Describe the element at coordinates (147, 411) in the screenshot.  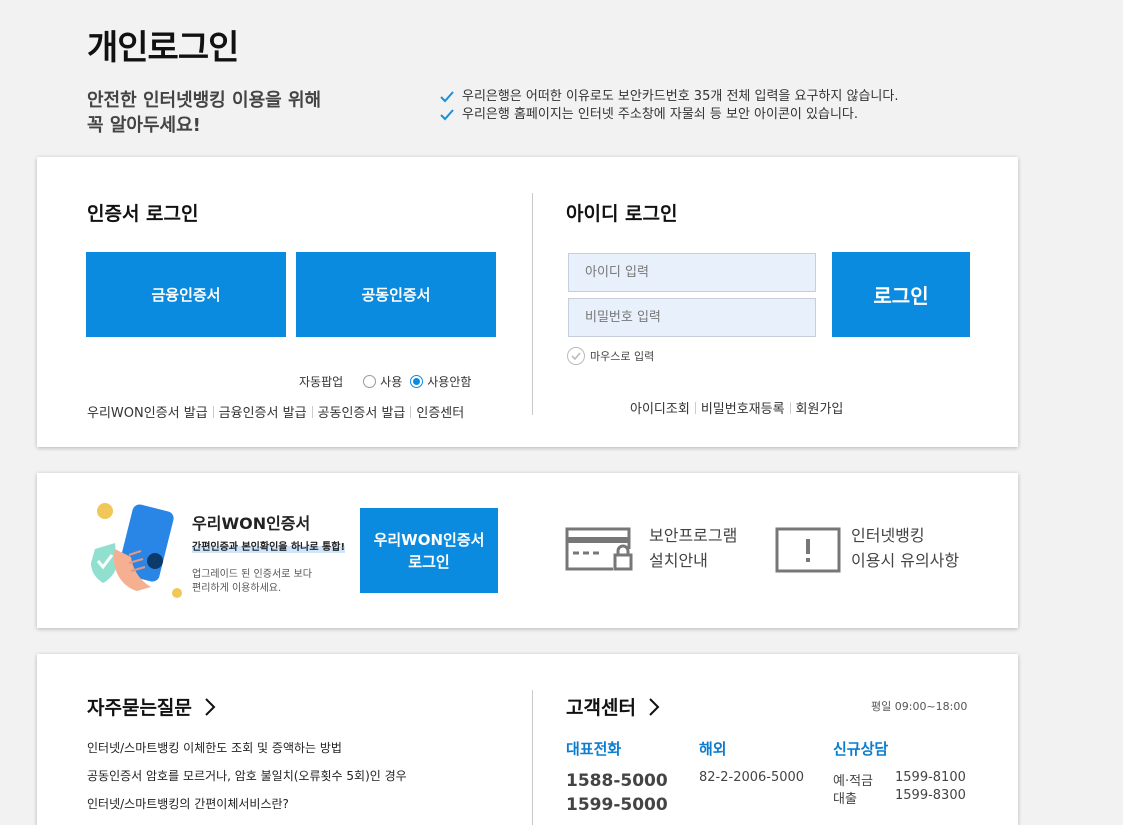
I see `link-won-cert-issue: 우리WON인증서 발급` at that location.